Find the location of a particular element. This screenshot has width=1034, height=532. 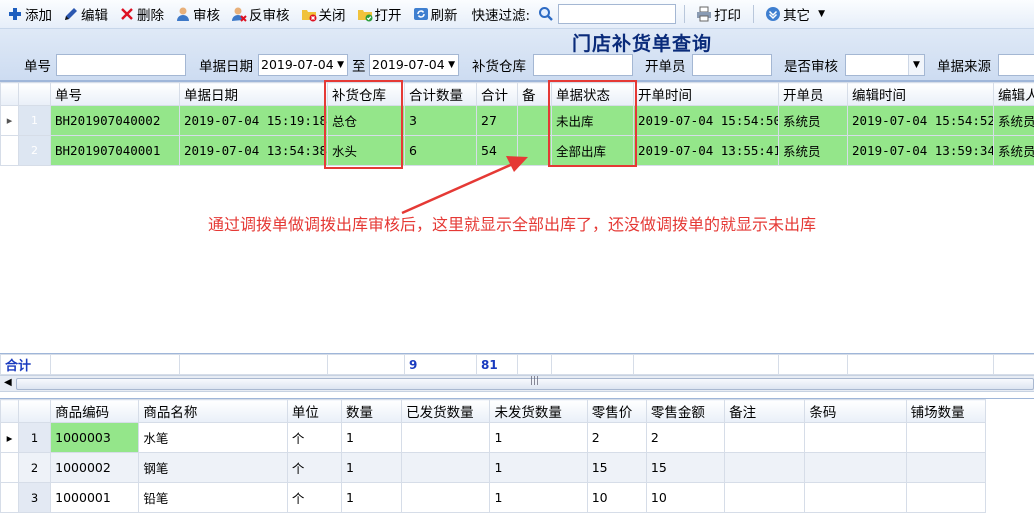

col-header-item-code: 商品编码 is located at coordinates (95, 411).